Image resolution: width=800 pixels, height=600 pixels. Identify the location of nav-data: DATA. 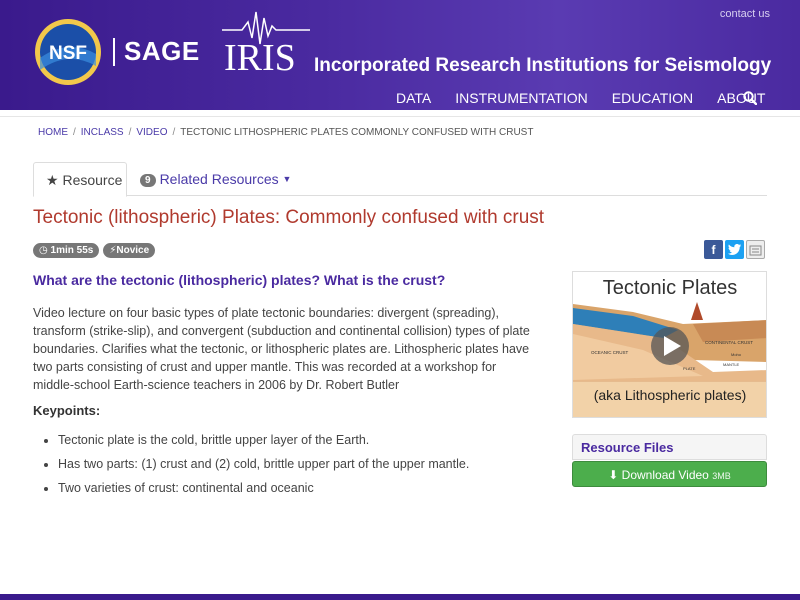
(413, 98).